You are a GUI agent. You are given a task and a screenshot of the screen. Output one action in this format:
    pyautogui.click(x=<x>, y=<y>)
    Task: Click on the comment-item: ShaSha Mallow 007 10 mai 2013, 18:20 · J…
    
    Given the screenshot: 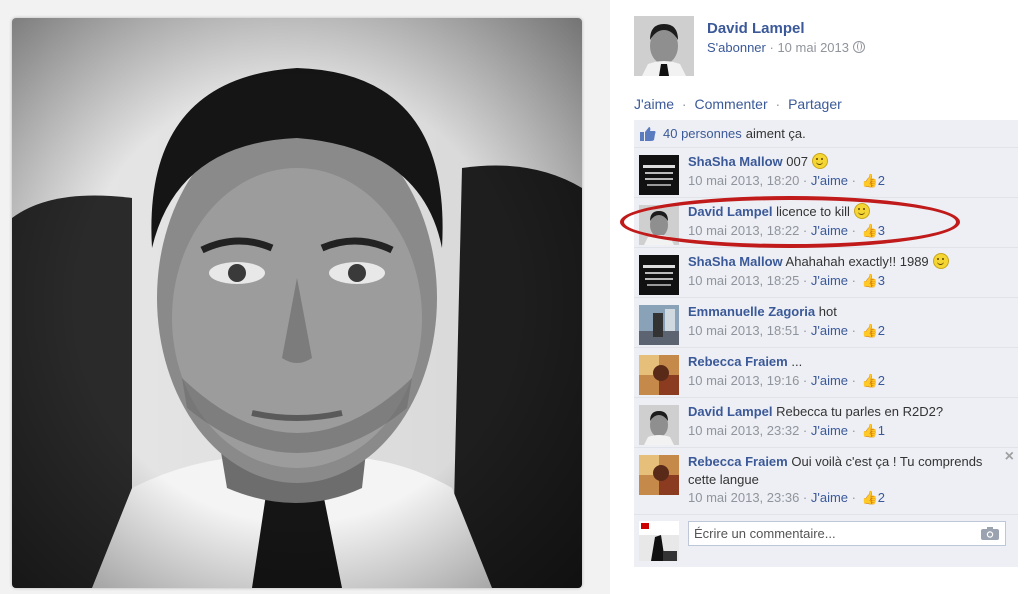 What is the action you would take?
    pyautogui.click(x=826, y=173)
    